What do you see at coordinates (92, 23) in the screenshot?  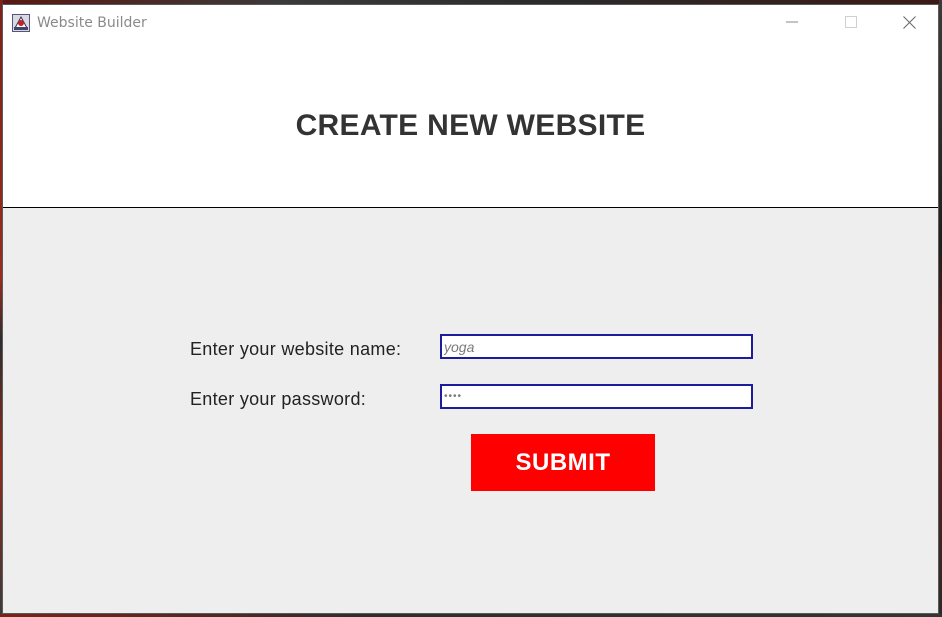 I see `window-title: Website Builder` at bounding box center [92, 23].